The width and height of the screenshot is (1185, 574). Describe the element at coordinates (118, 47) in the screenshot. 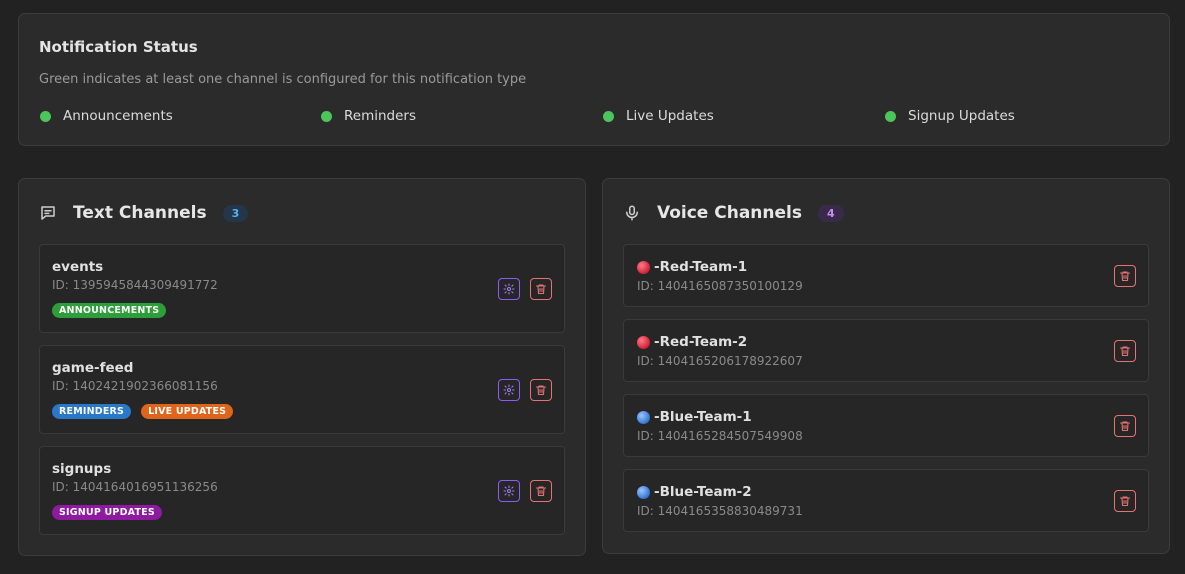

I see `status-title: Notification Status` at that location.